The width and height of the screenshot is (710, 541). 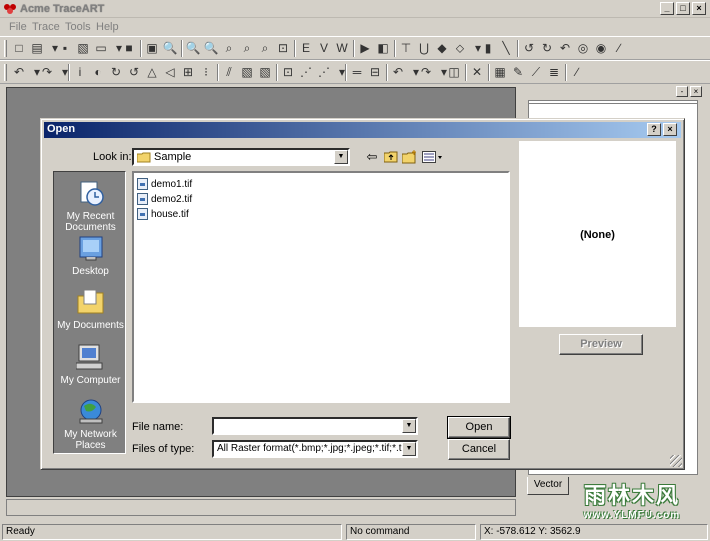 I want to click on toolbar-tool-icon: ╲, so click(x=506, y=48).